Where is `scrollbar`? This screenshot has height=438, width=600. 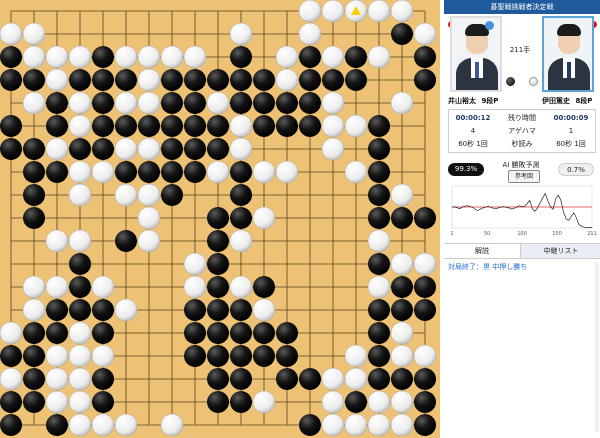 scrollbar is located at coordinates (597, 347).